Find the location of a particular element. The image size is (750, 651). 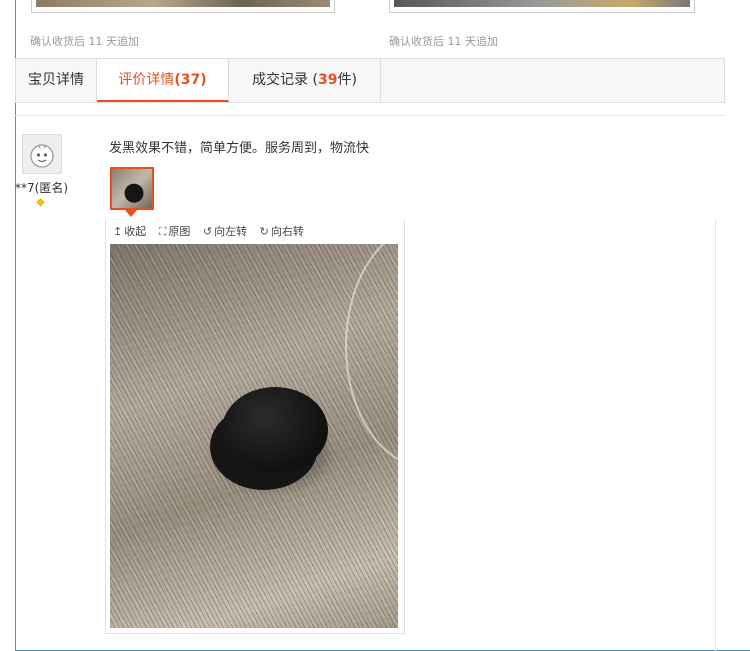

photo-thumbnail-image is located at coordinates (132, 188).